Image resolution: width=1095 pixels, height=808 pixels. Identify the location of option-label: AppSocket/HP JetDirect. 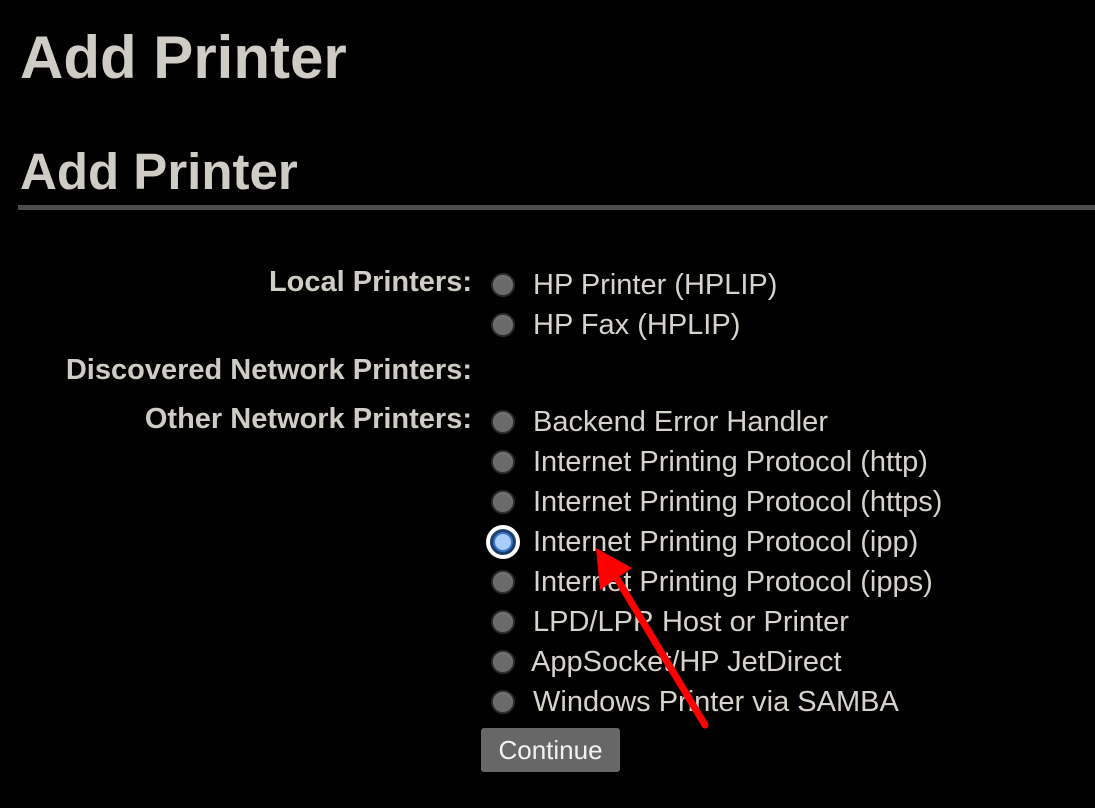
(686, 662).